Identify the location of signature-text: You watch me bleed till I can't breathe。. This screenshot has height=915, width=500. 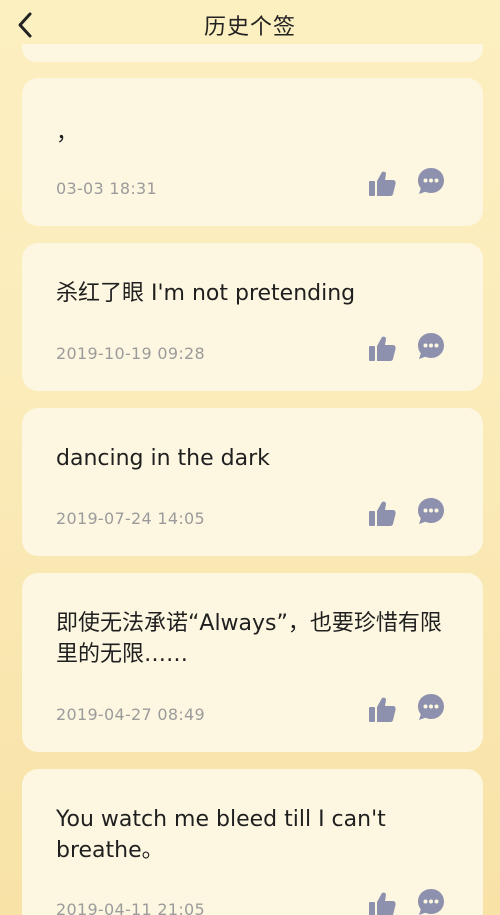
(221, 835).